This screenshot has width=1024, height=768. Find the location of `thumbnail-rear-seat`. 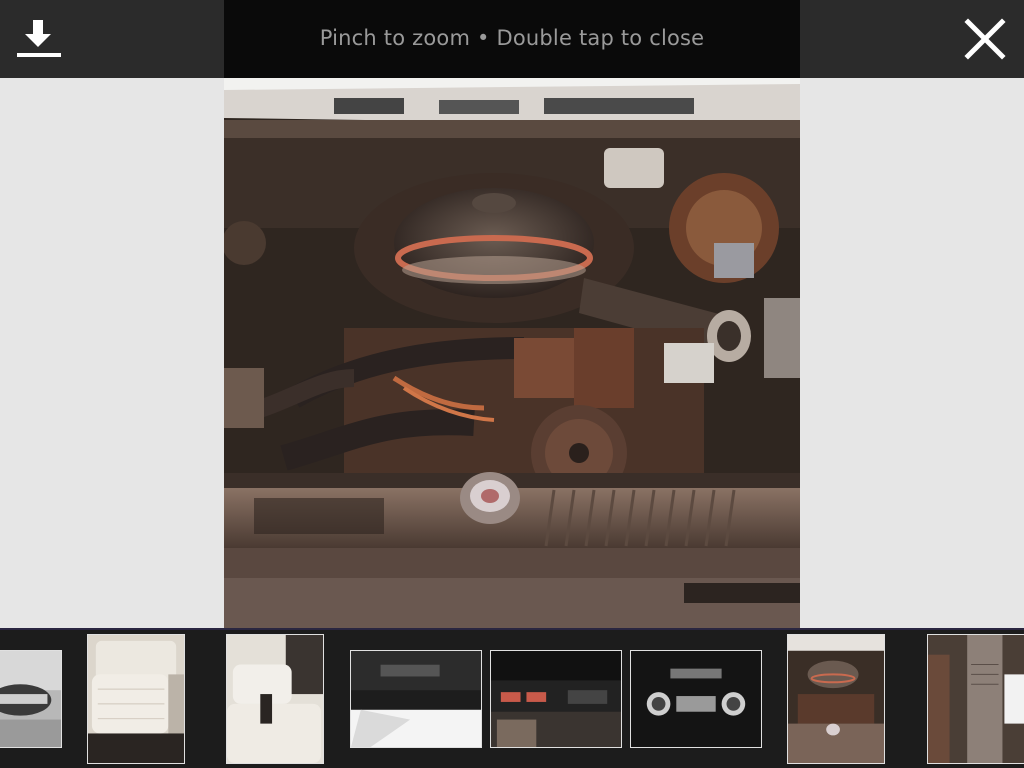

thumbnail-rear-seat is located at coordinates (136, 699).